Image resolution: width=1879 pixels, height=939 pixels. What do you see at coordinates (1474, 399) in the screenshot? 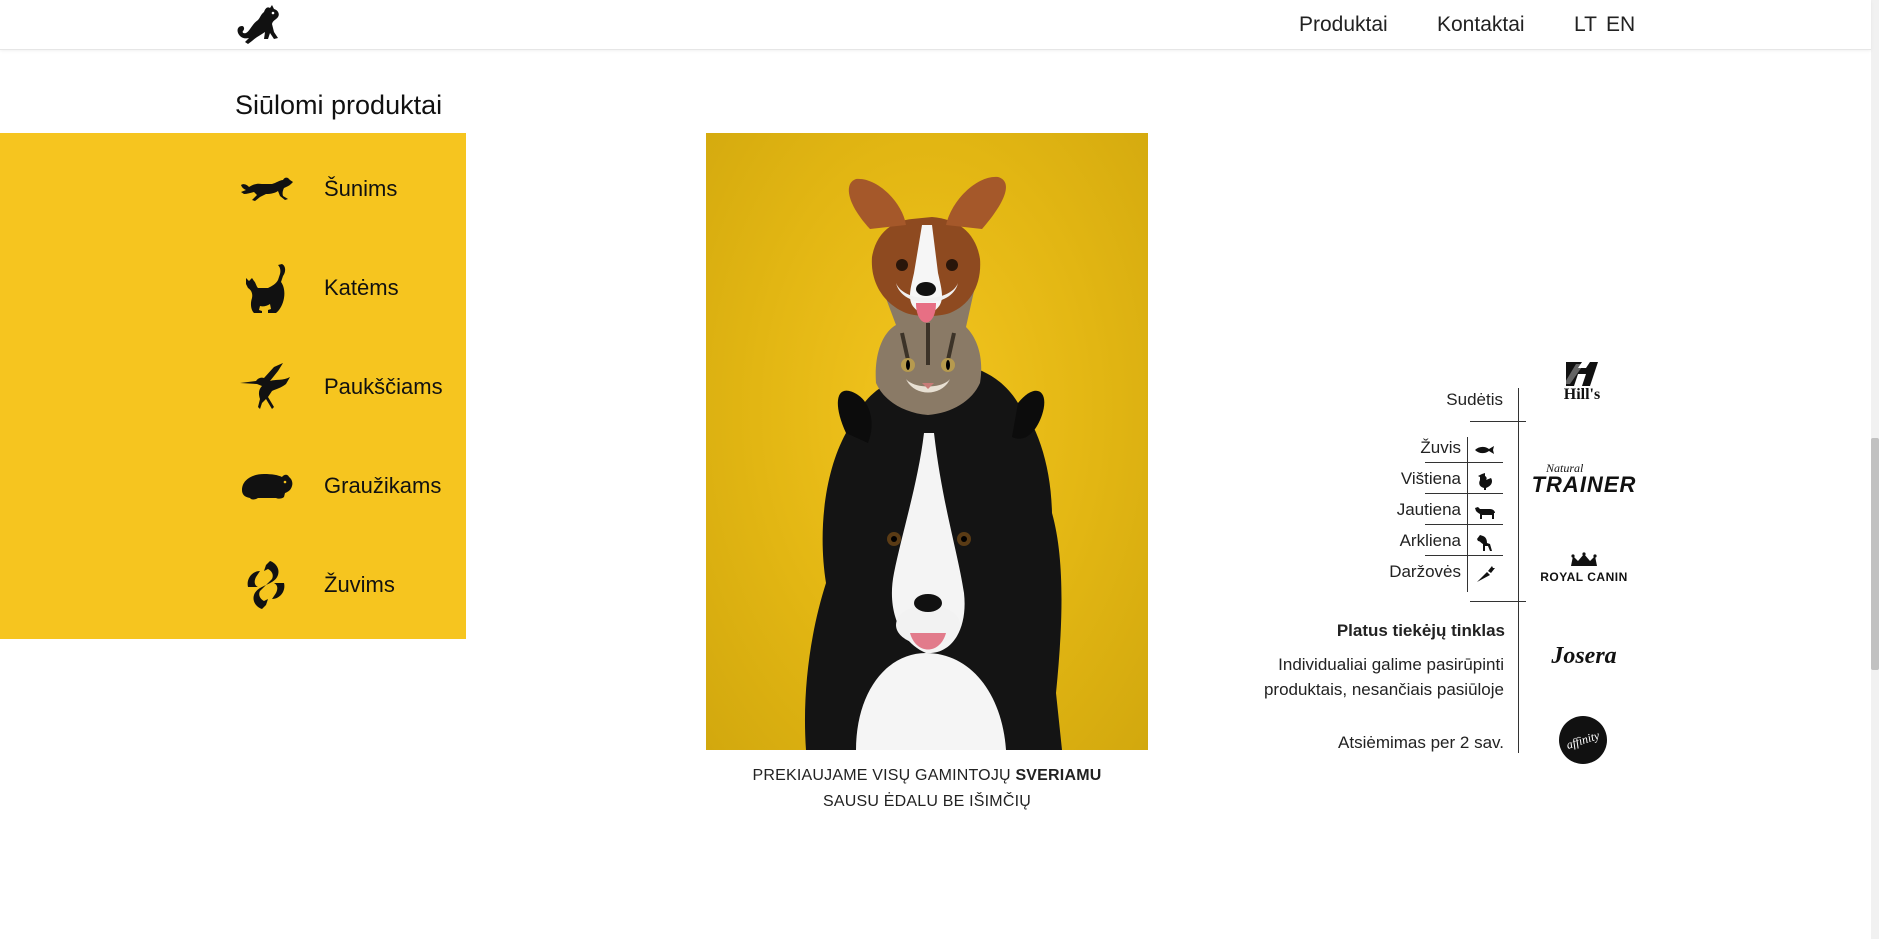
I see `composition-title: Sudėtis` at bounding box center [1474, 399].